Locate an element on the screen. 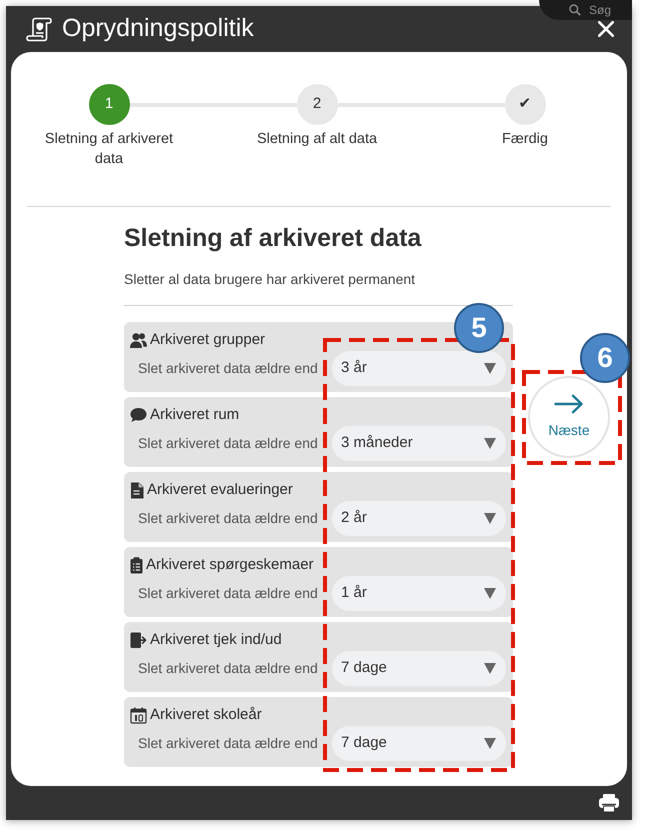 The image size is (647, 838). clipboard-icon is located at coordinates (136, 565).